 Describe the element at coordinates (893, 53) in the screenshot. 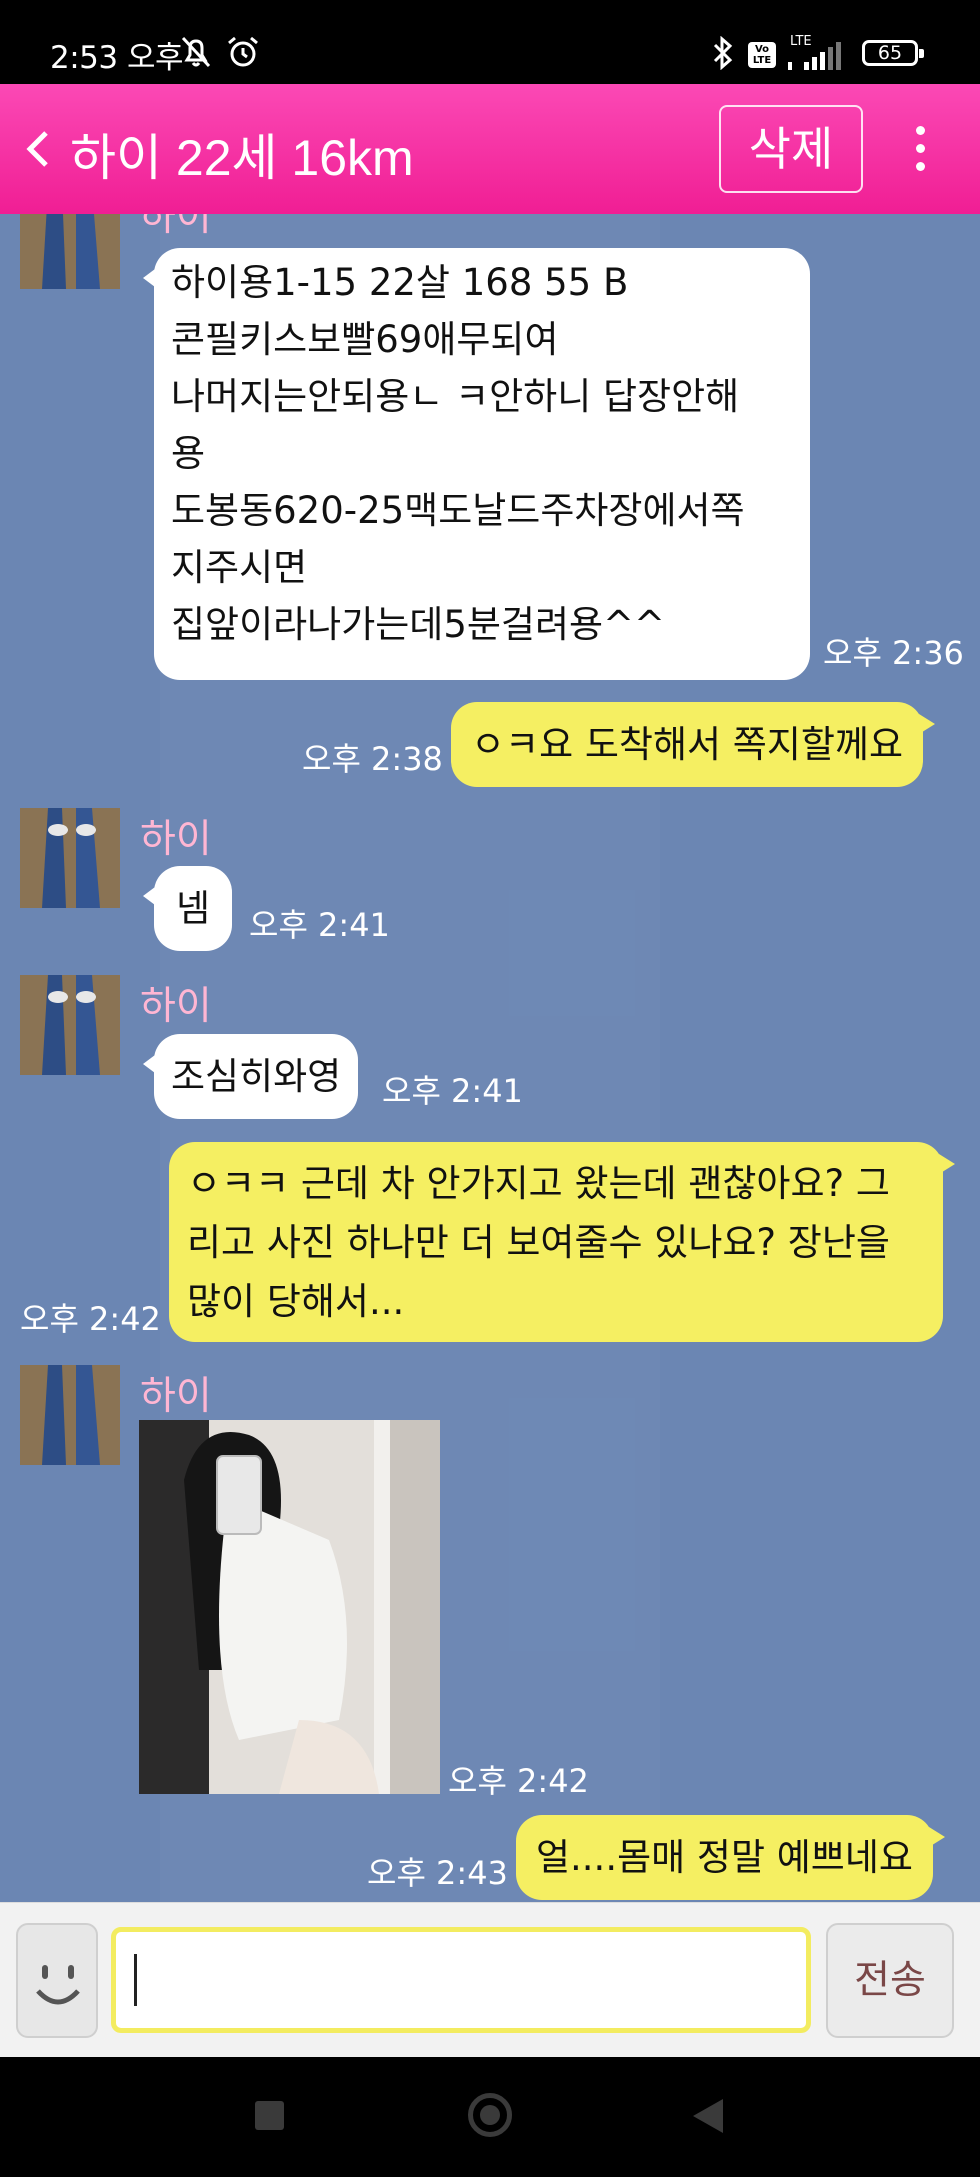

I see `battery-icon: 65` at that location.